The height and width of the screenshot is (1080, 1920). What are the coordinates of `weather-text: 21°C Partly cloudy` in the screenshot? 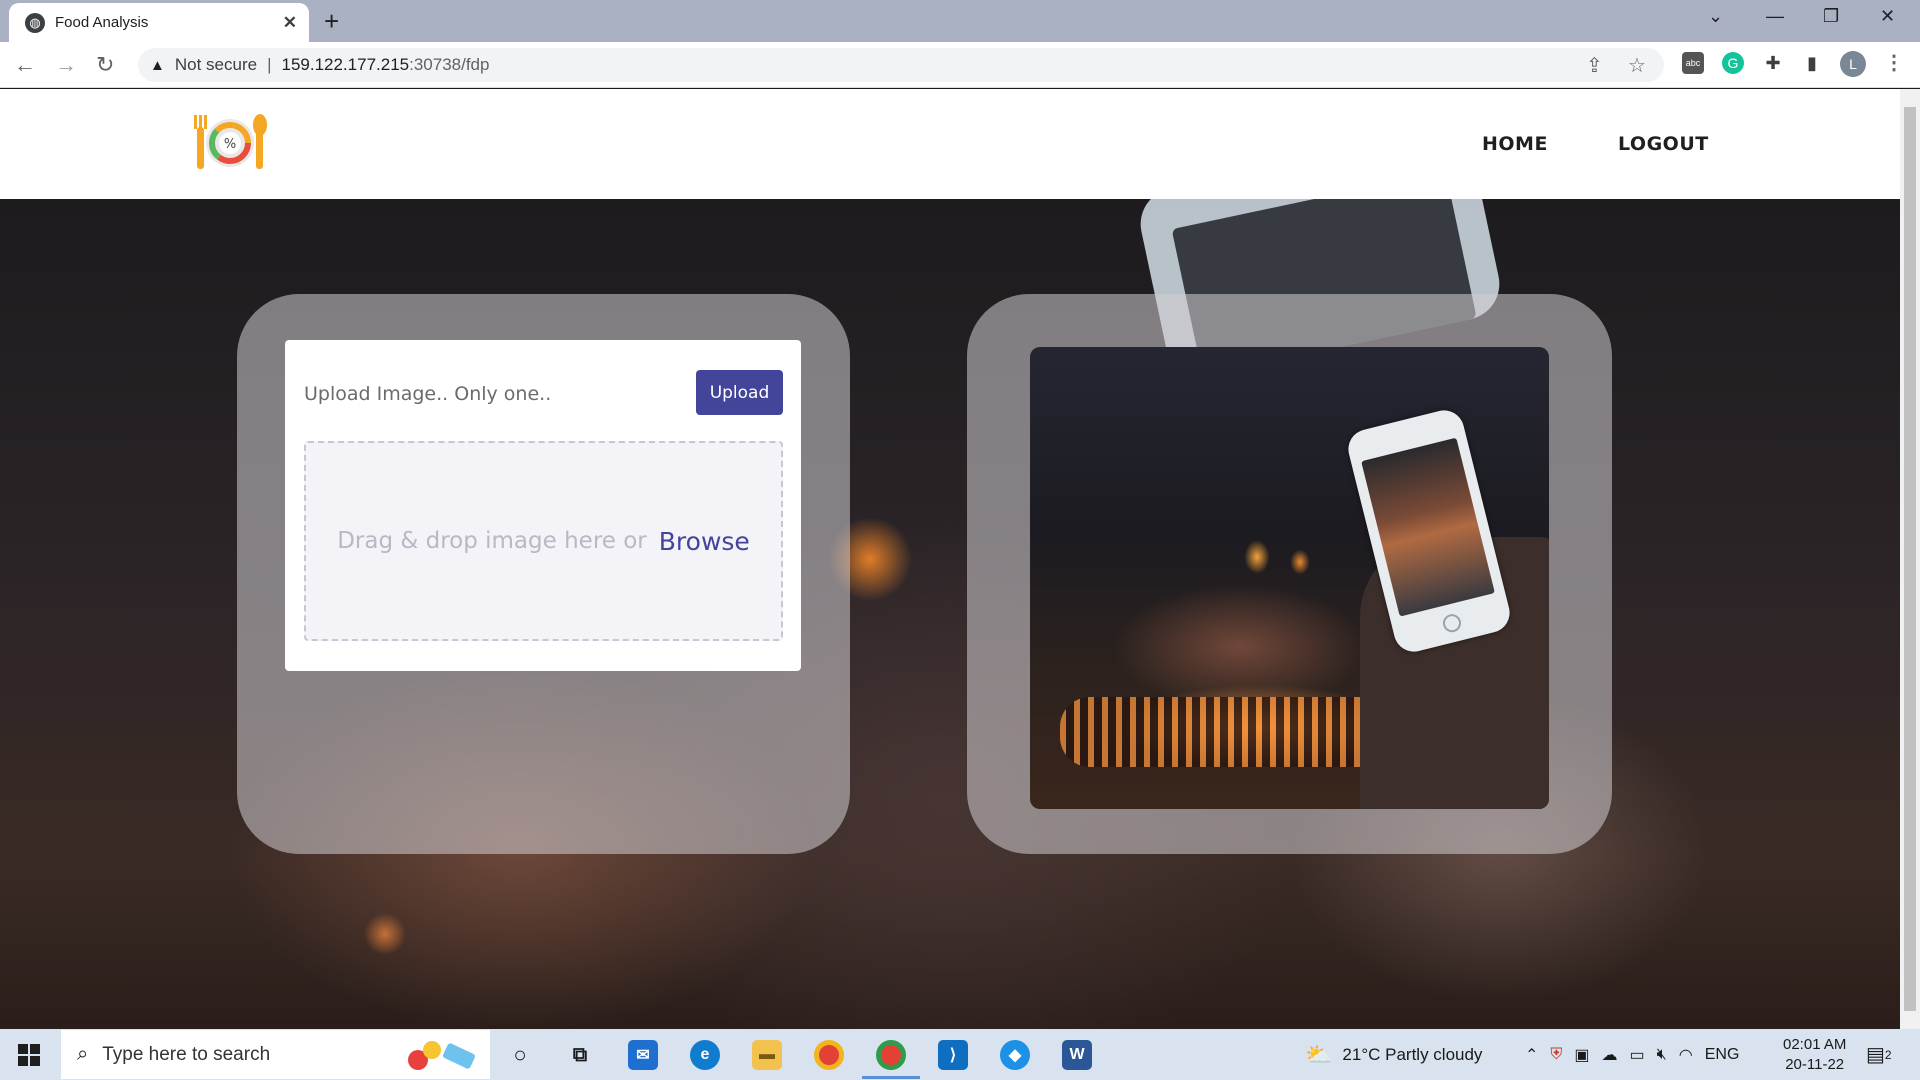 It's located at (1412, 1054).